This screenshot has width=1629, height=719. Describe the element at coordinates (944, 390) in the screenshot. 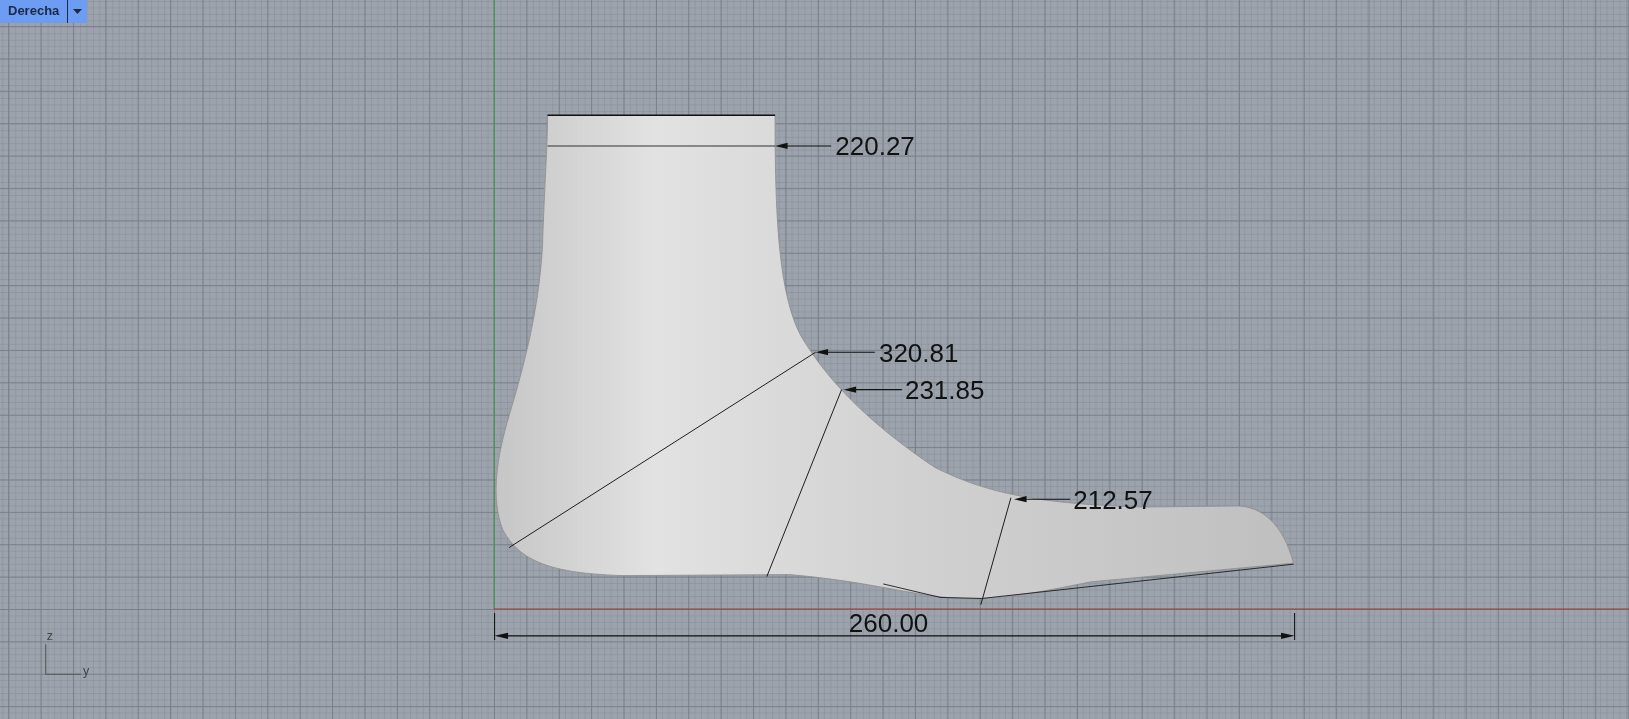

I see `dimension-value: 231.85` at that location.